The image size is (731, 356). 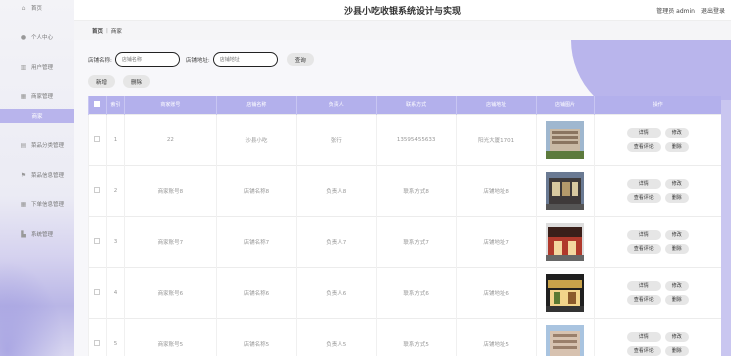 I want to click on building-icon: ▥, so click(x=23, y=67).